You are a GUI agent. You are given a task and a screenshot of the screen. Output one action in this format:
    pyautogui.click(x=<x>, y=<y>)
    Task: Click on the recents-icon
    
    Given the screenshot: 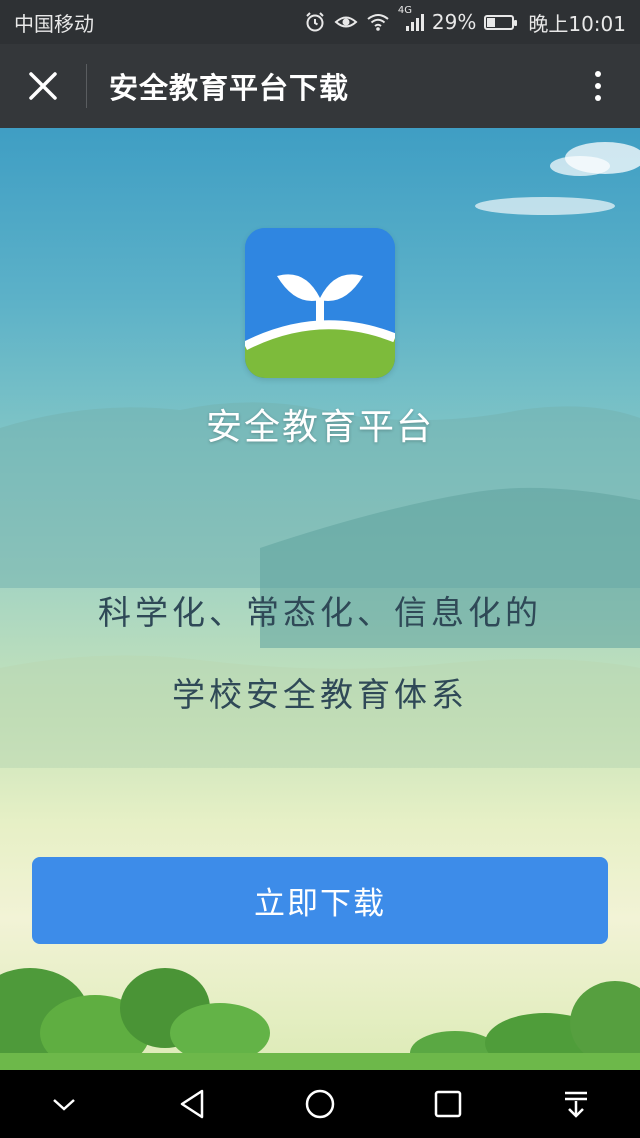 What is the action you would take?
    pyautogui.click(x=448, y=1104)
    